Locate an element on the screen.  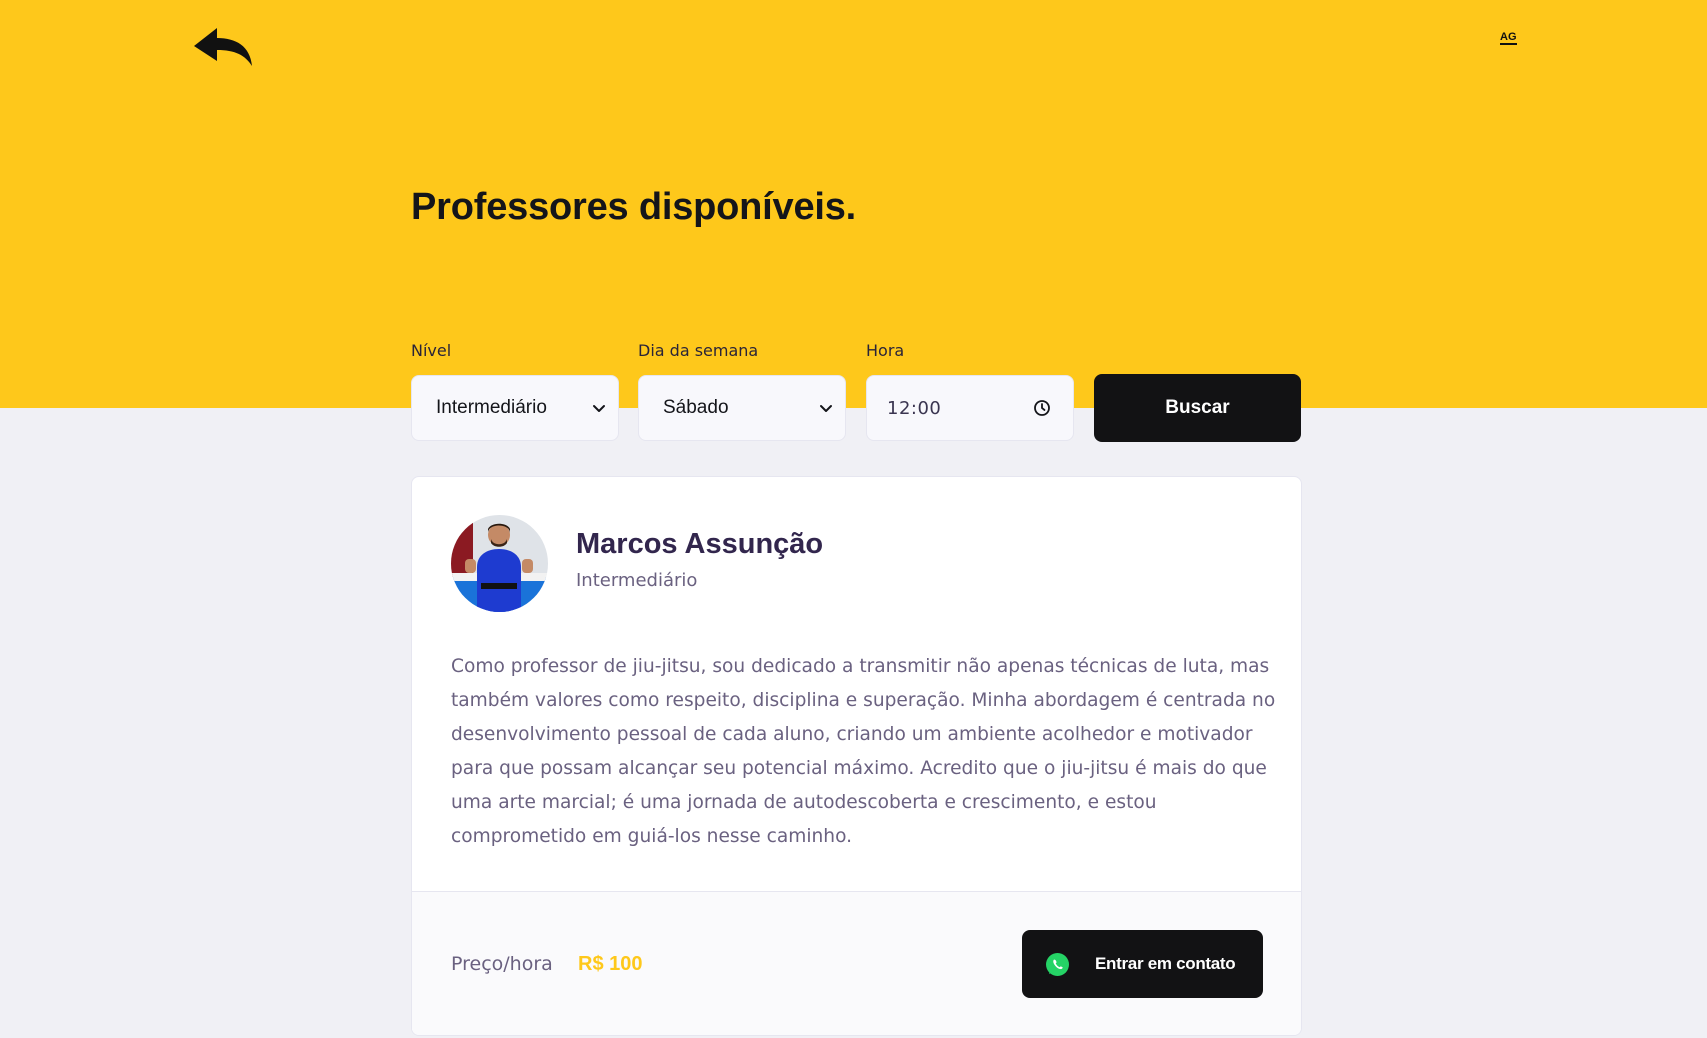
time-input: 12:00 is located at coordinates (970, 408).